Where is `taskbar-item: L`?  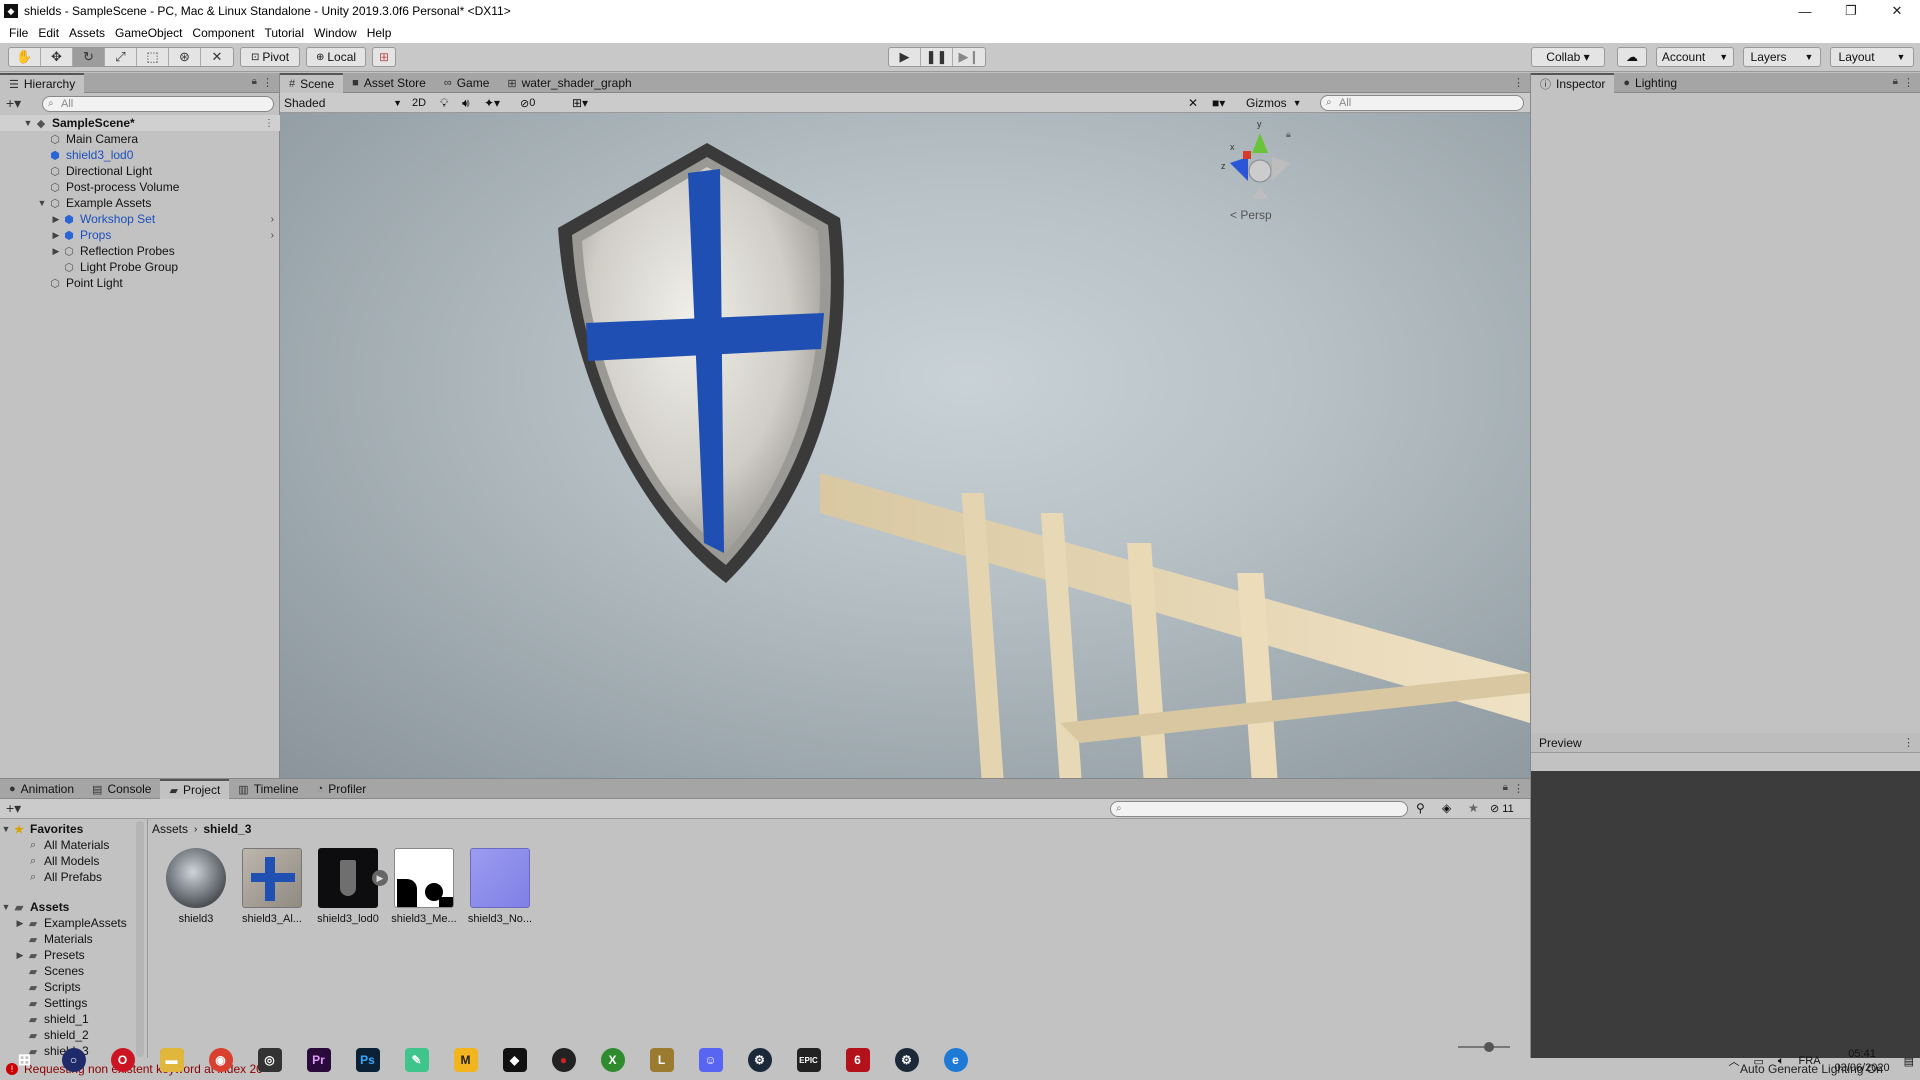
taskbar-item: L is located at coordinates (661, 1060).